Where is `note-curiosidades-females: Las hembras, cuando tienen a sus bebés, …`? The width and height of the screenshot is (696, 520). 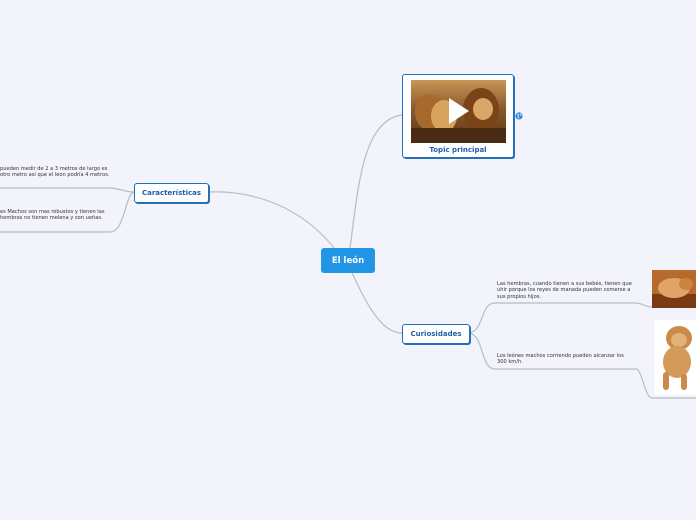 note-curiosidades-females: Las hembras, cuando tienen a sus bebés, … is located at coordinates (564, 290).